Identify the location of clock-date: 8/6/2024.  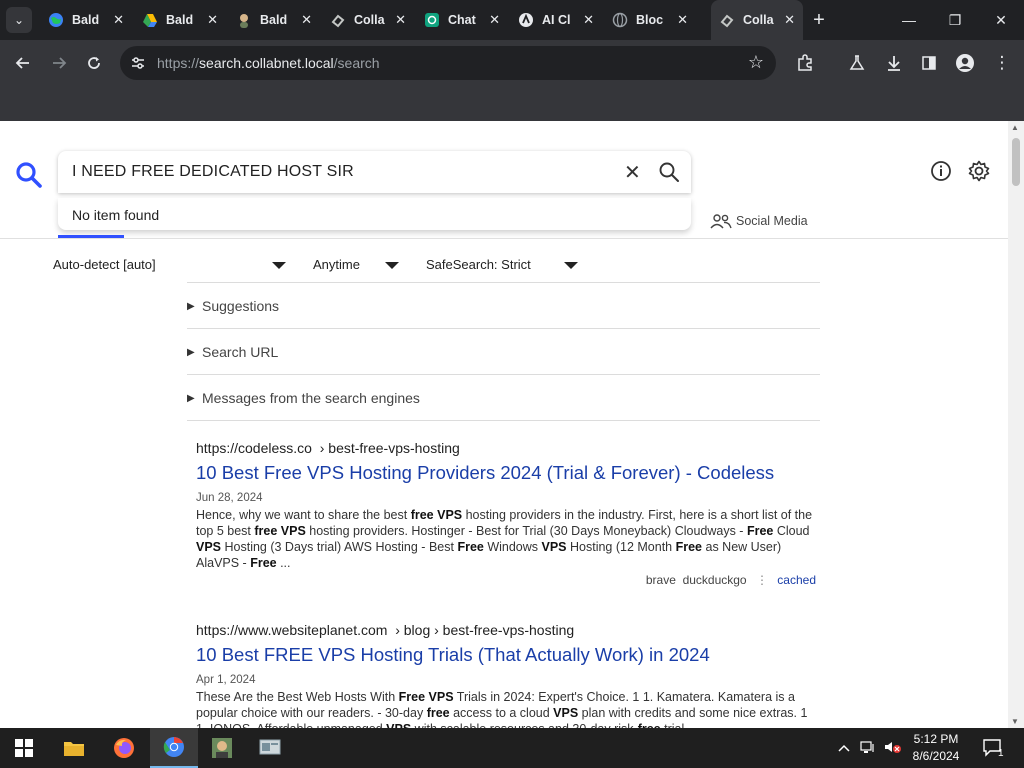
(936, 756).